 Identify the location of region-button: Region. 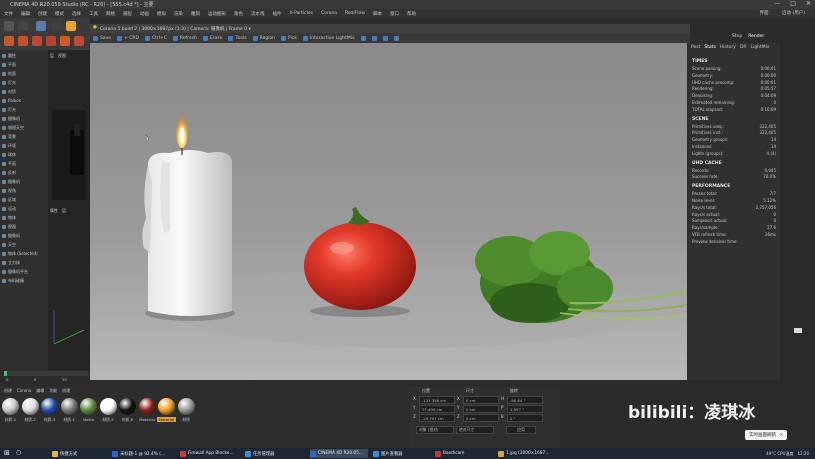
(264, 38).